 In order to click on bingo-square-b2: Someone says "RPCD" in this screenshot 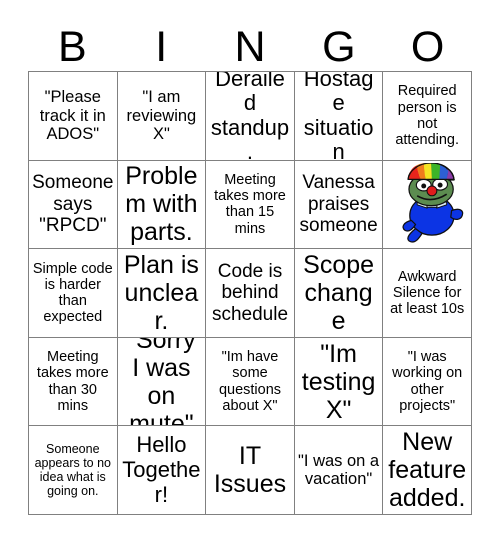, I will do `click(73, 205)`.